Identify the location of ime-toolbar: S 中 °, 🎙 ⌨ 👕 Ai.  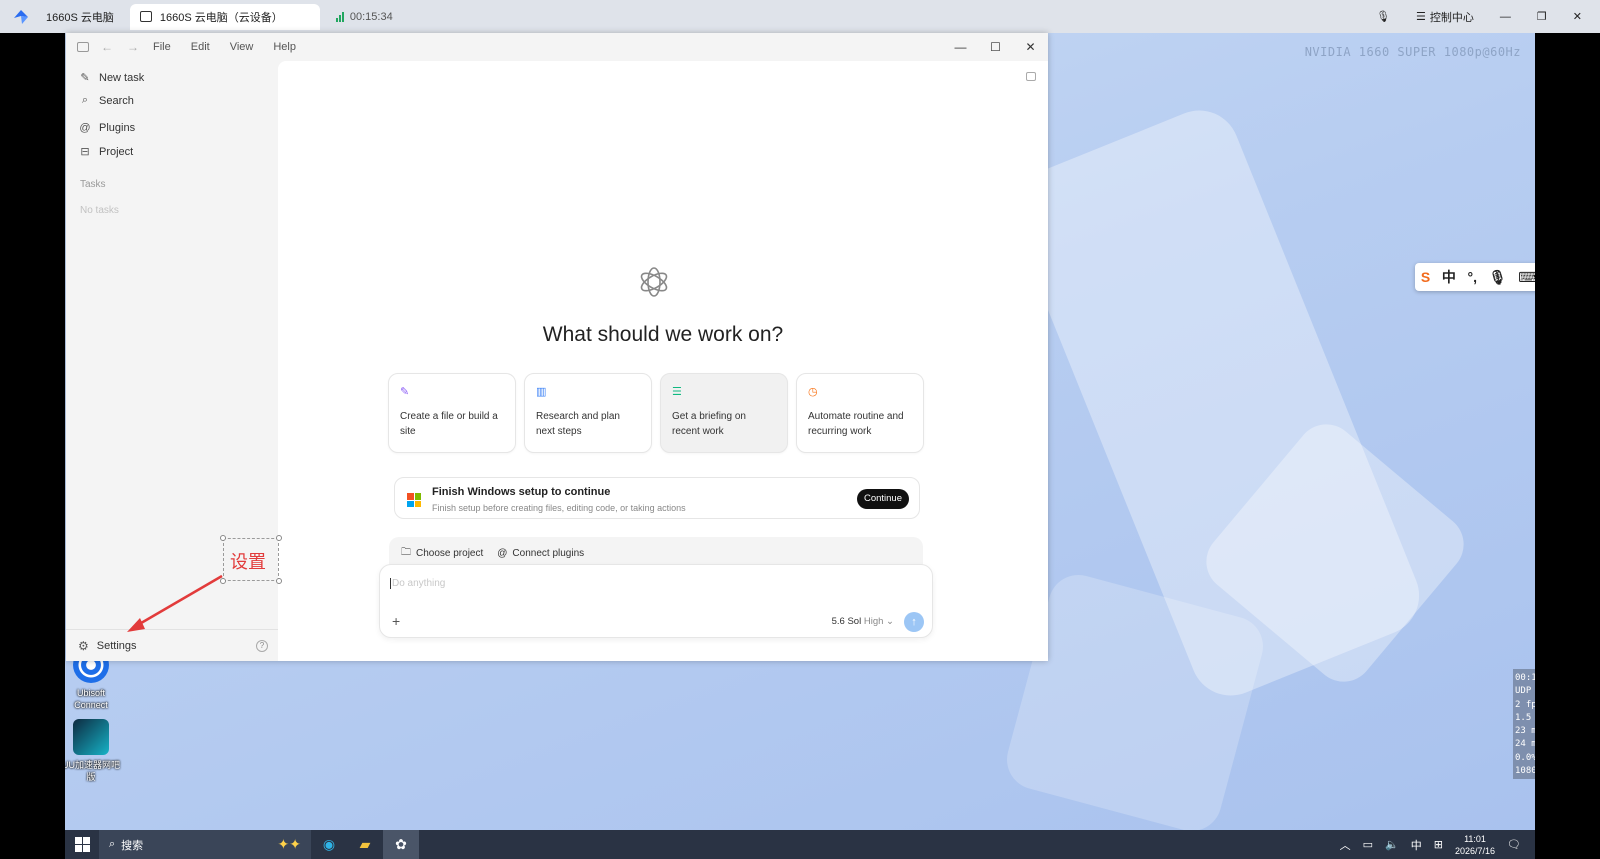
(1475, 277).